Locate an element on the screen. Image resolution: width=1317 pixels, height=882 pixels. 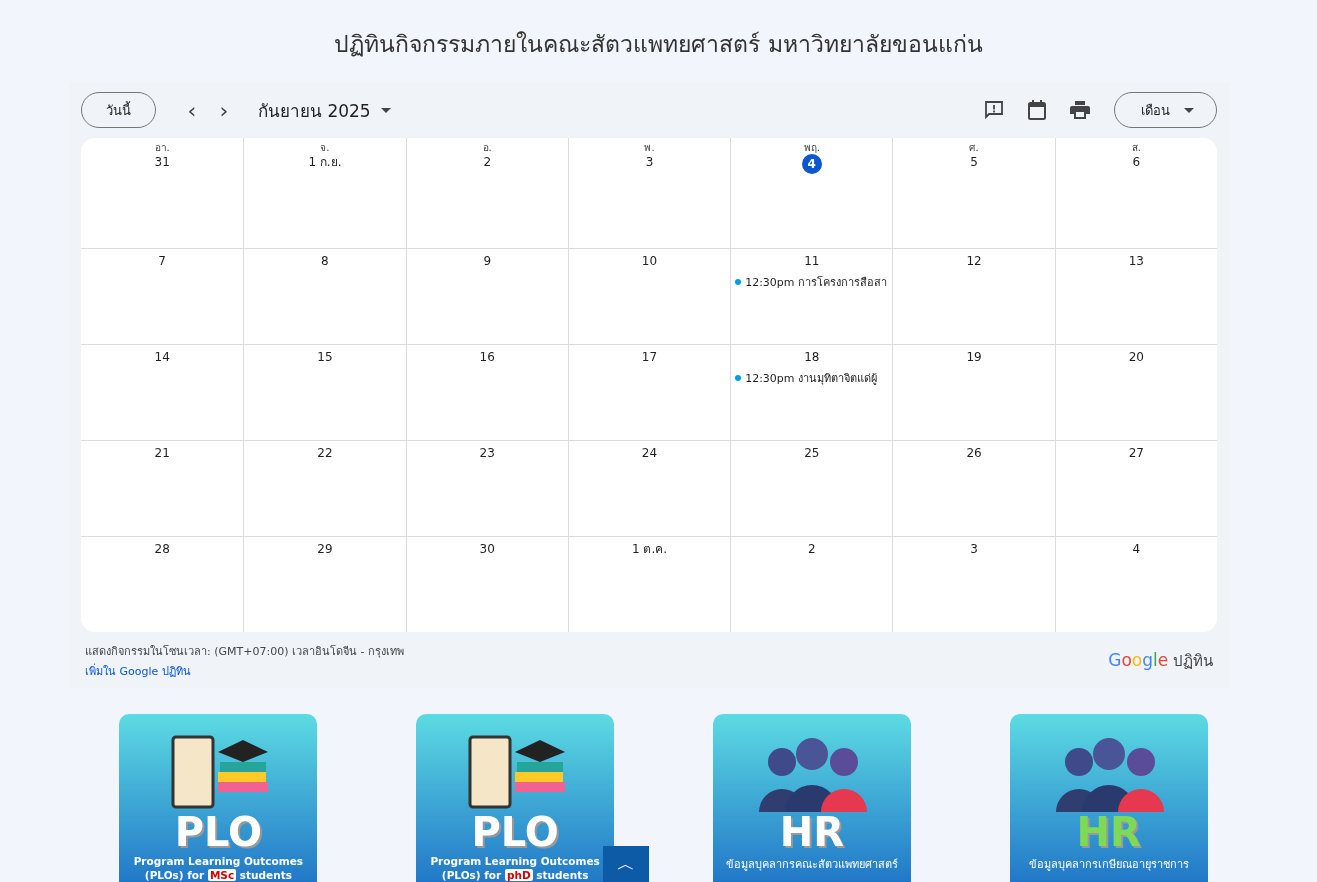
day-number: 25 is located at coordinates (812, 453).